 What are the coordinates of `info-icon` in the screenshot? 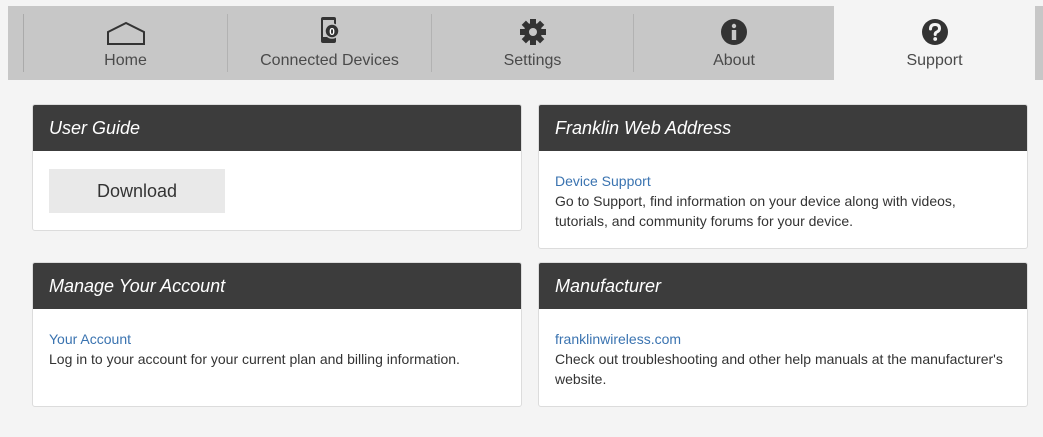 It's located at (734, 31).